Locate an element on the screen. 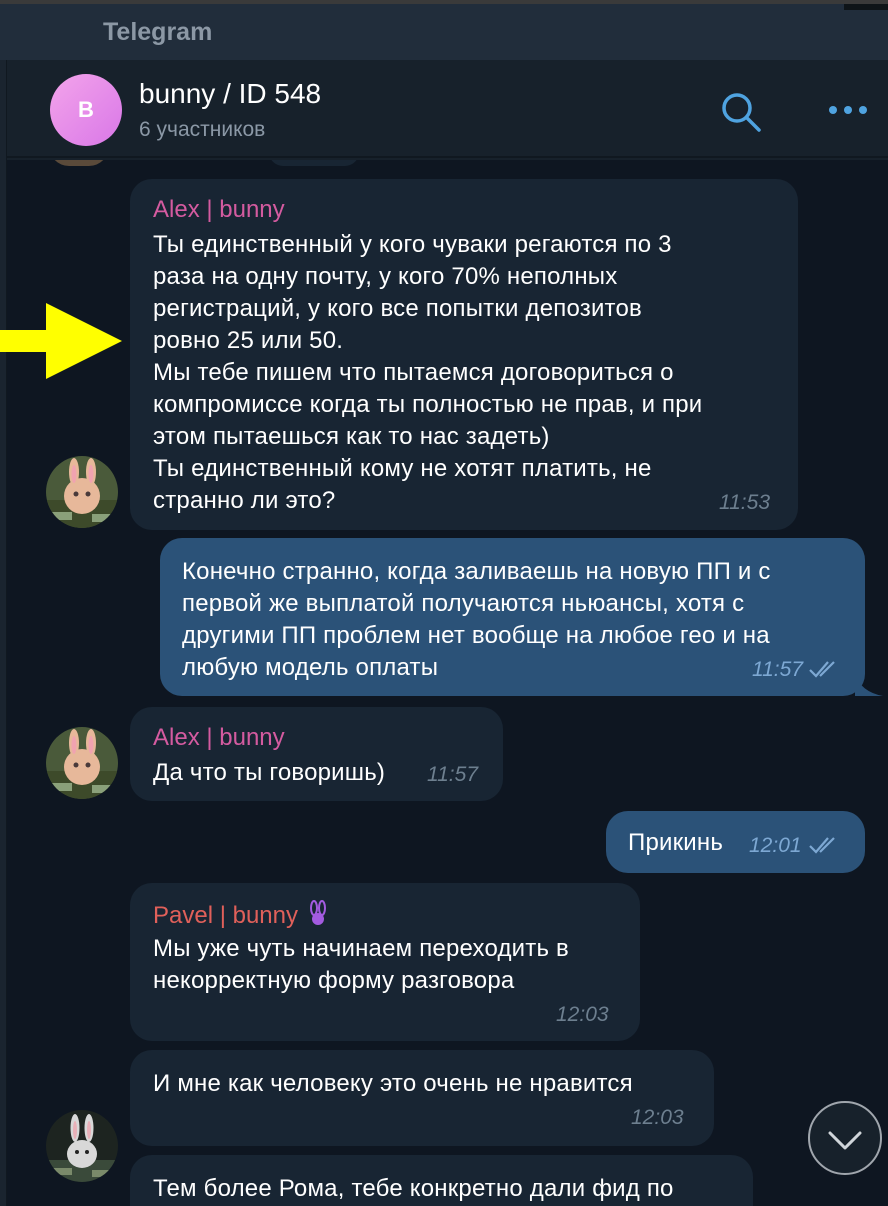 The height and width of the screenshot is (1206, 888). chevron-down-icon is located at coordinates (845, 1140).